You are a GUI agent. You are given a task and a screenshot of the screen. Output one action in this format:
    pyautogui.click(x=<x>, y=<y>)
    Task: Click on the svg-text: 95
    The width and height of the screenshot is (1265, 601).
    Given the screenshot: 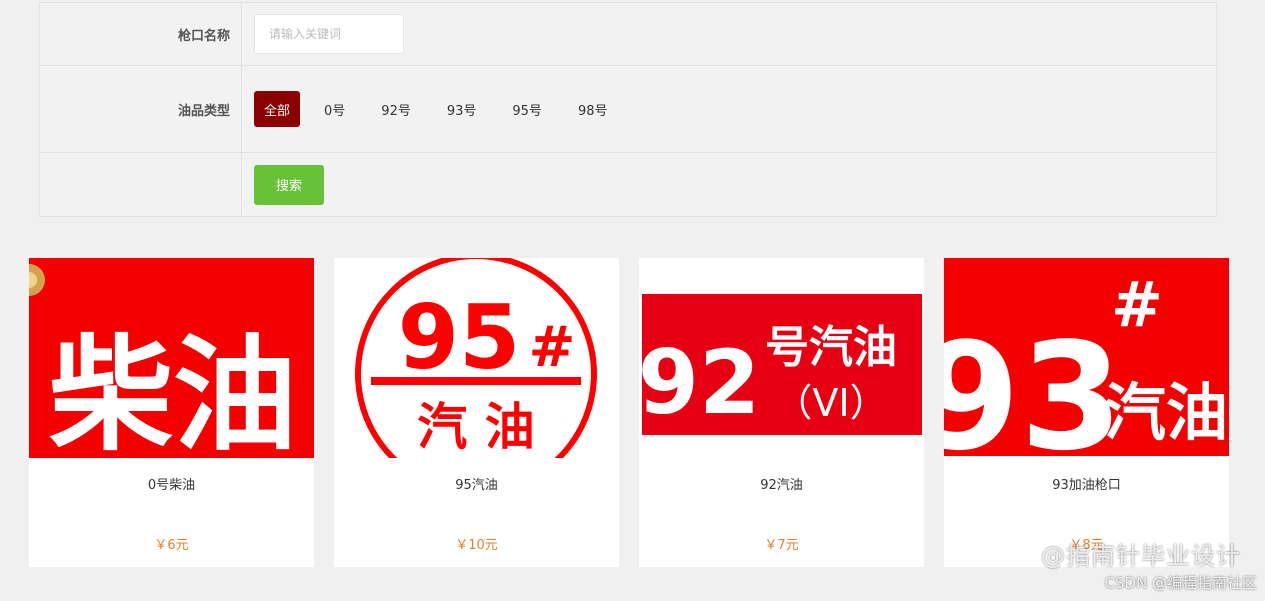 What is the action you would take?
    pyautogui.click(x=459, y=337)
    